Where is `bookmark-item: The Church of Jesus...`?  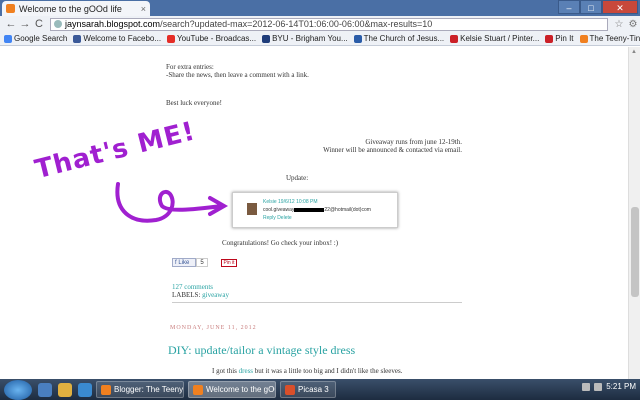 bookmark-item: The Church of Jesus... is located at coordinates (399, 38).